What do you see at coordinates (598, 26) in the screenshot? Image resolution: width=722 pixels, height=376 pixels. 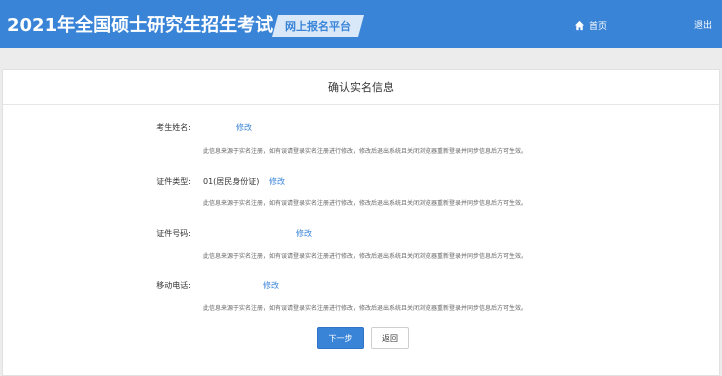 I see `nav-home-label: 首页` at bounding box center [598, 26].